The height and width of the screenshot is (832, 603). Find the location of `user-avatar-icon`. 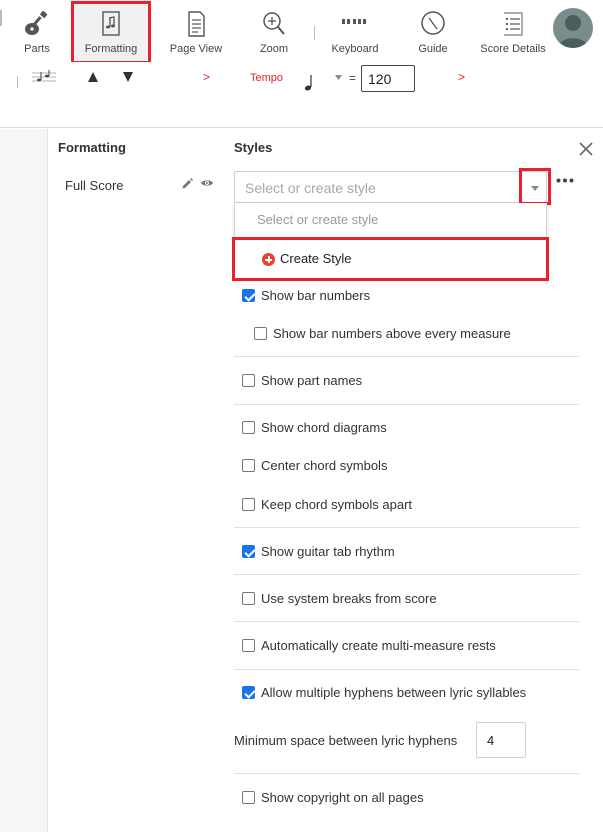

user-avatar-icon is located at coordinates (573, 28).